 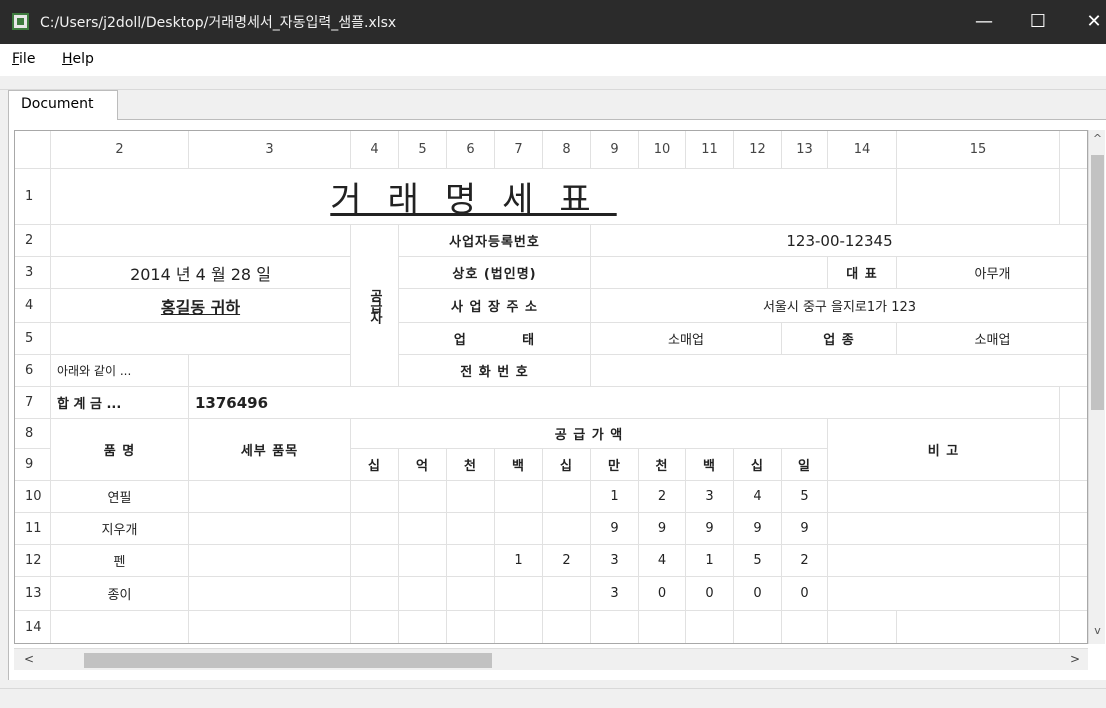 What do you see at coordinates (78, 59) in the screenshot?
I see `menu-help: Help` at bounding box center [78, 59].